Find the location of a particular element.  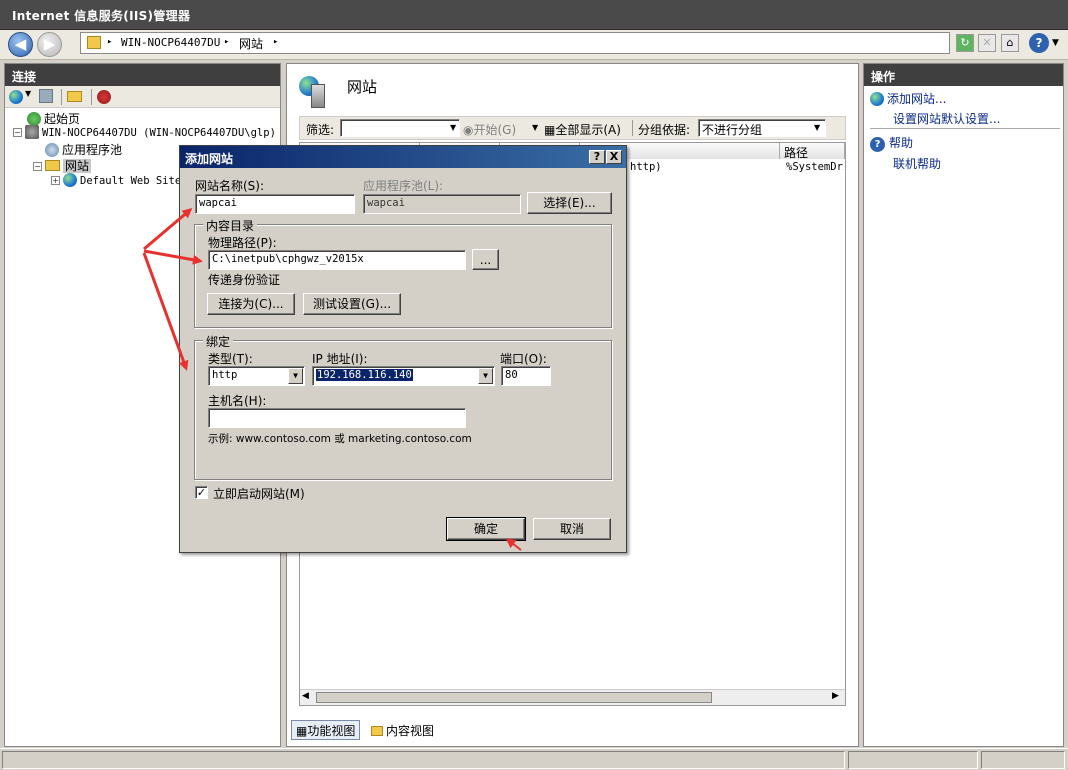

cancel-button: 取消 is located at coordinates (572, 529).